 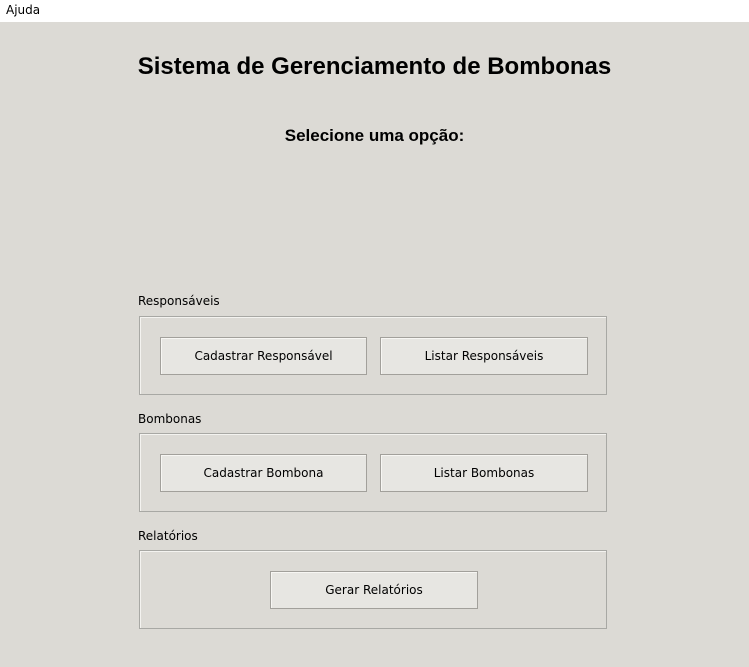 What do you see at coordinates (23, 10) in the screenshot?
I see `menu-ajuda: Ajuda` at bounding box center [23, 10].